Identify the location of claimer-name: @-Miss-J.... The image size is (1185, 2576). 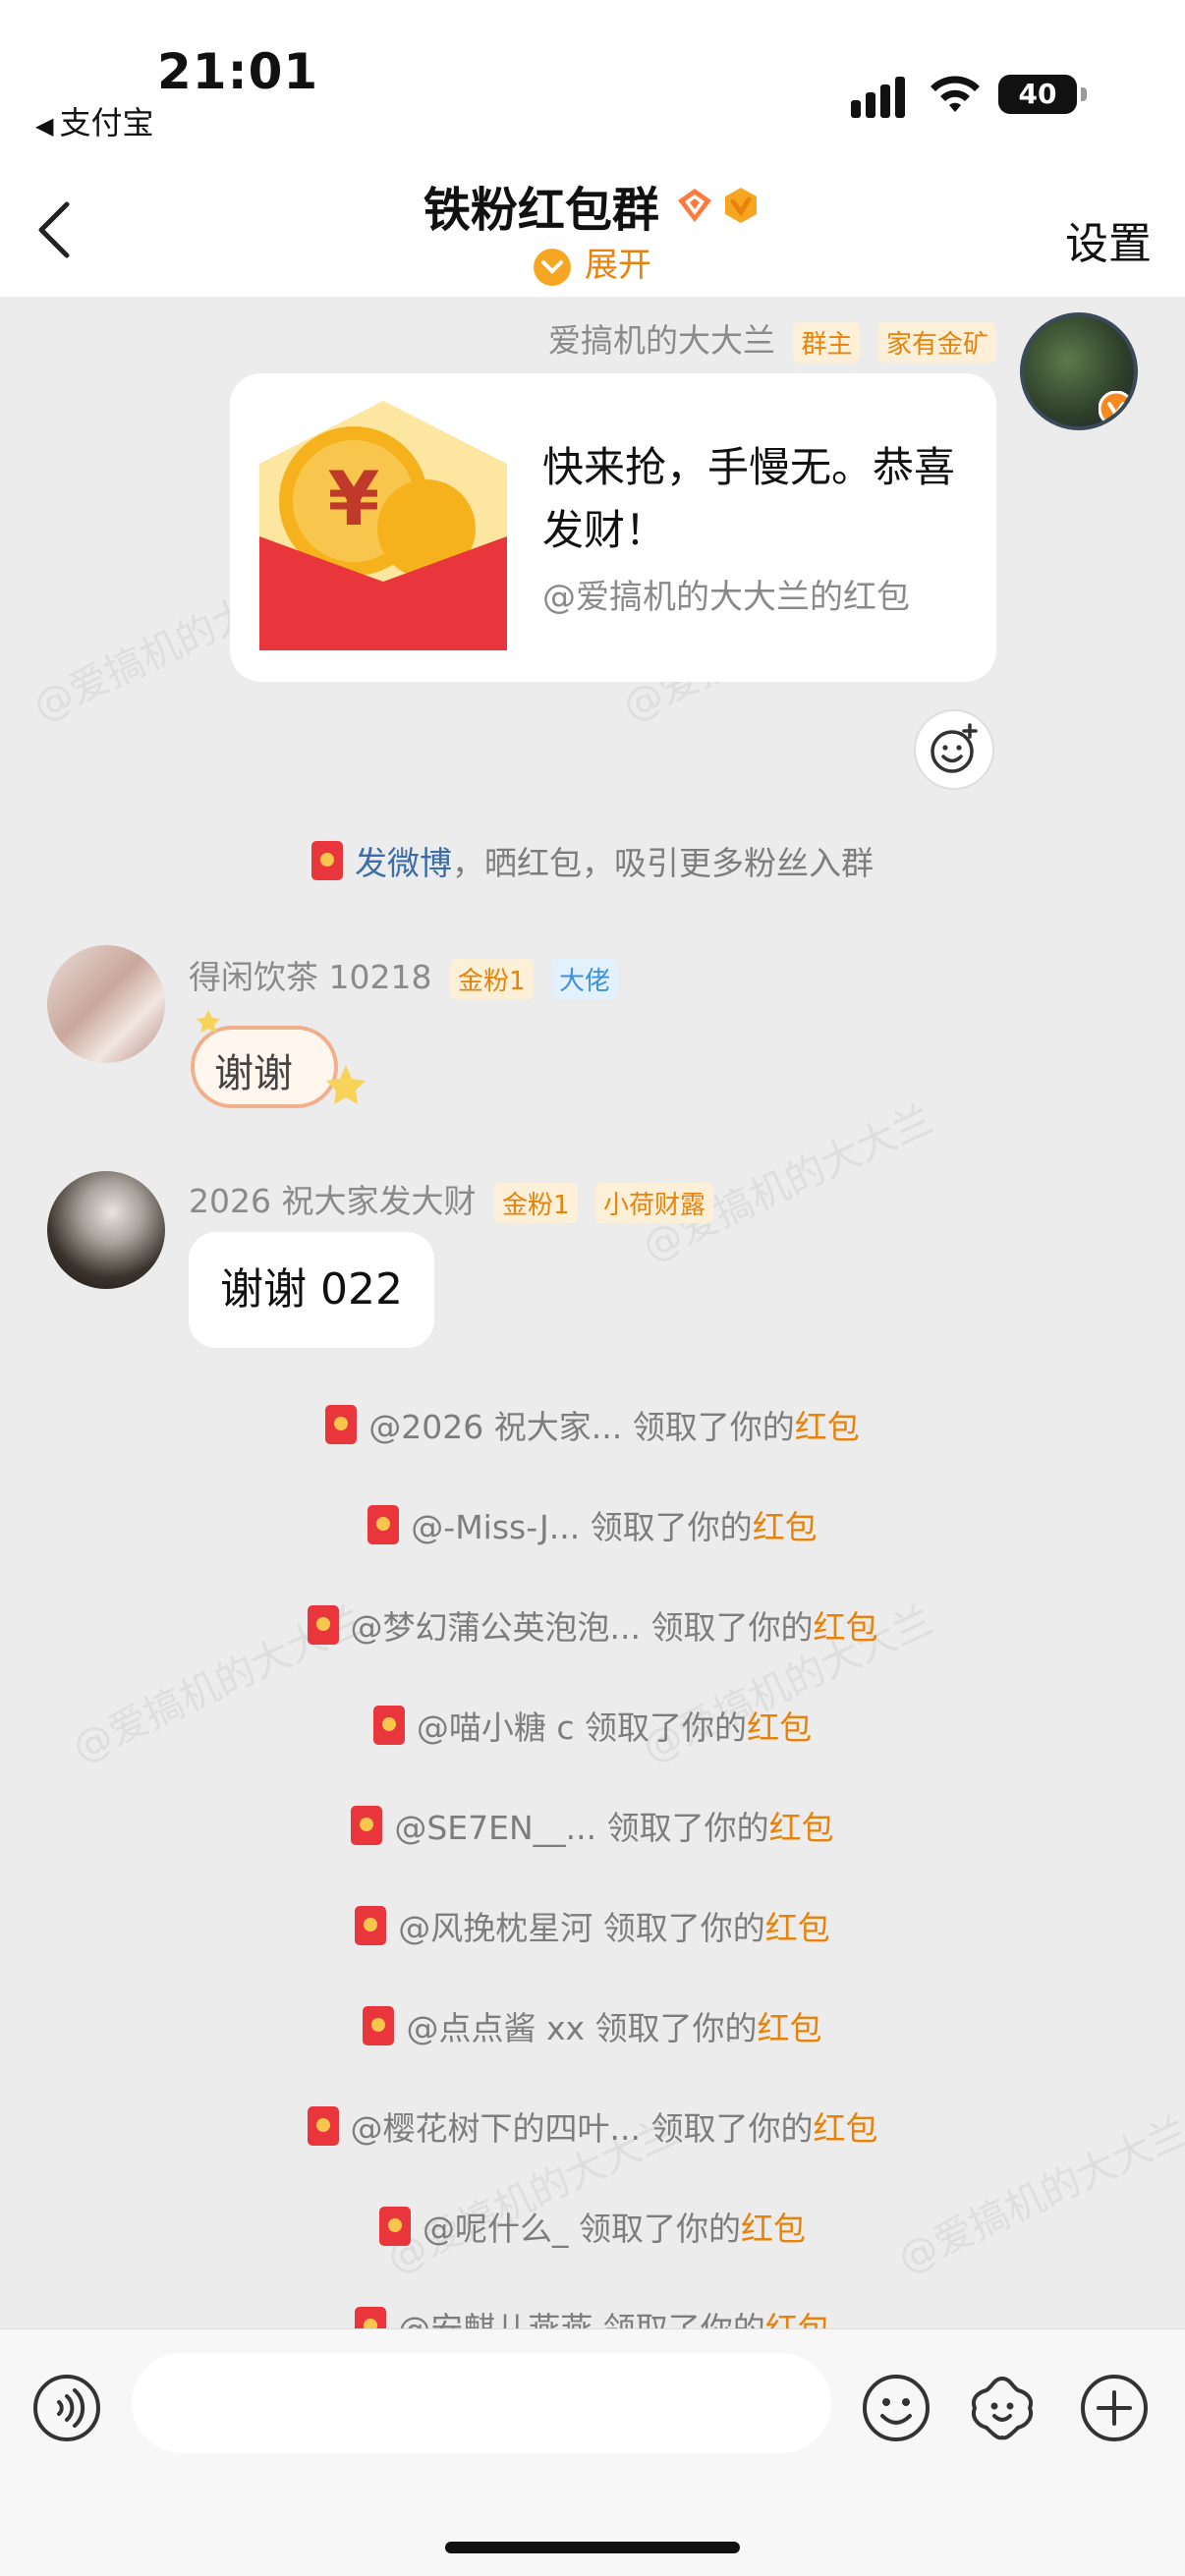
(496, 1527).